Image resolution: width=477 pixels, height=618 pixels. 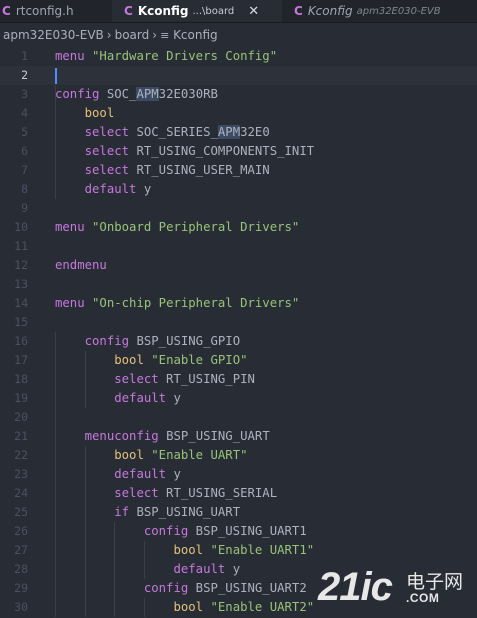 I want to click on code-text: endmenu, so click(x=81, y=265).